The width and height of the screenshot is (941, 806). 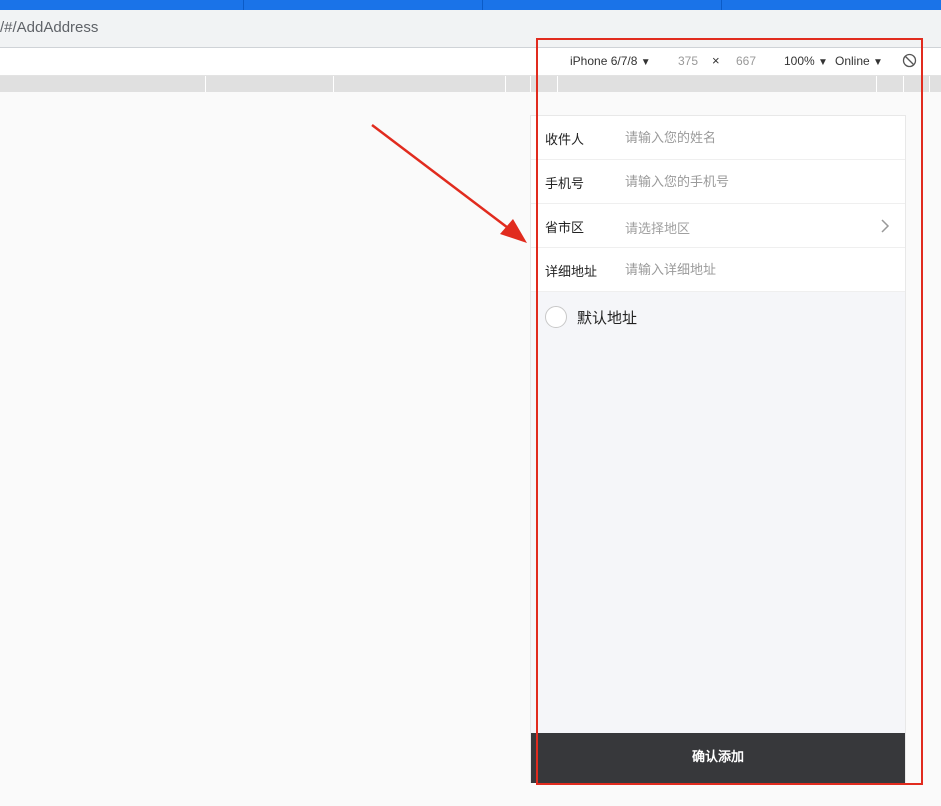 I want to click on browser-tab-strip, so click(x=470, y=5).